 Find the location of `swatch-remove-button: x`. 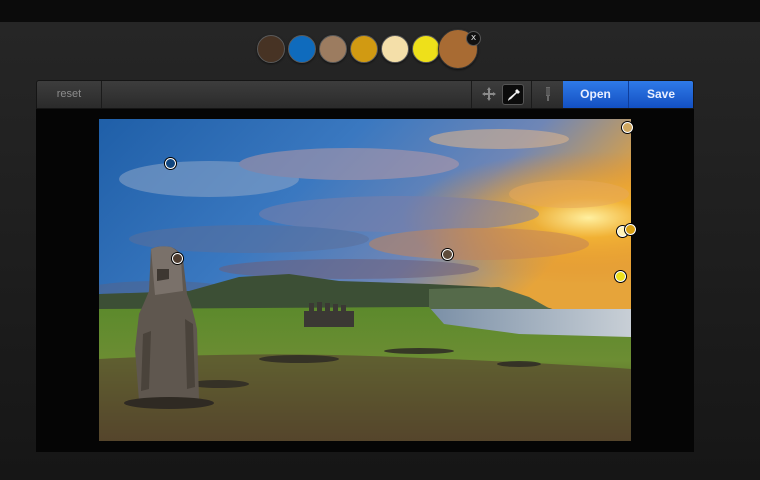

swatch-remove-button: x is located at coordinates (473, 38).